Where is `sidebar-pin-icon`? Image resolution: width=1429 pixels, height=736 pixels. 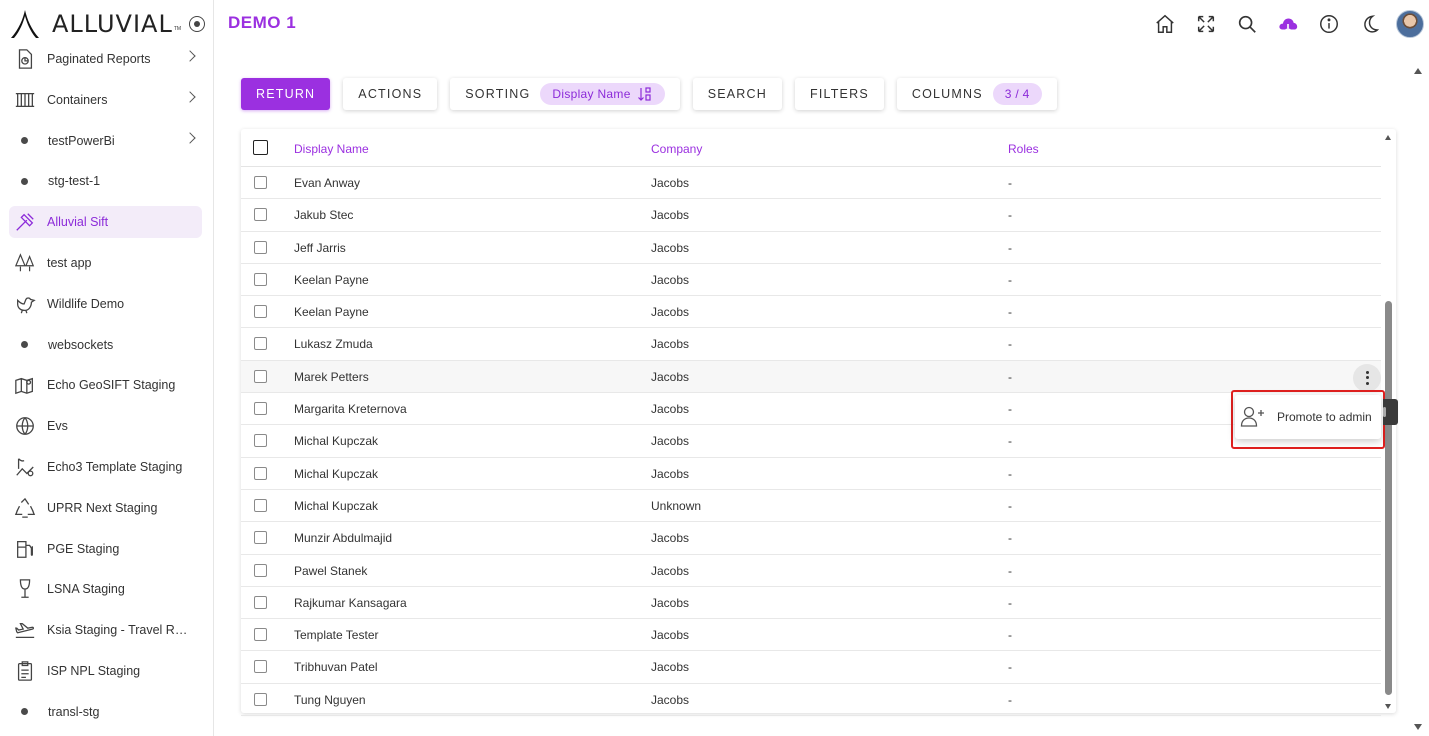 sidebar-pin-icon is located at coordinates (197, 24).